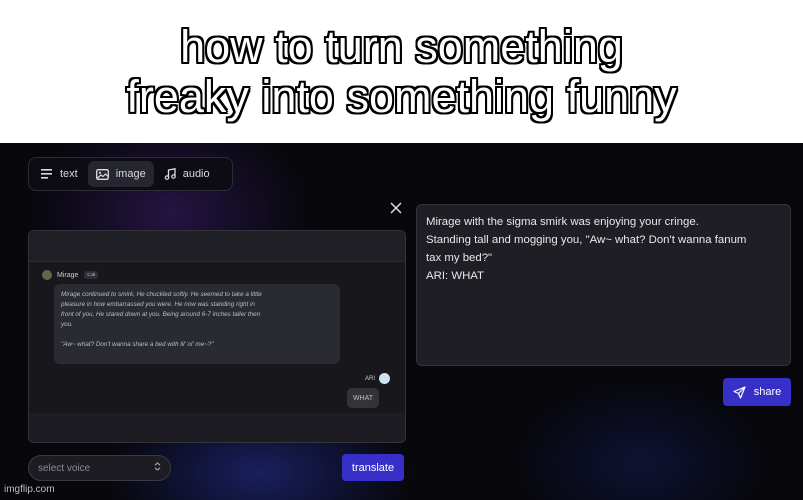 This screenshot has width=803, height=500. I want to click on text-lines-icon, so click(47, 174).